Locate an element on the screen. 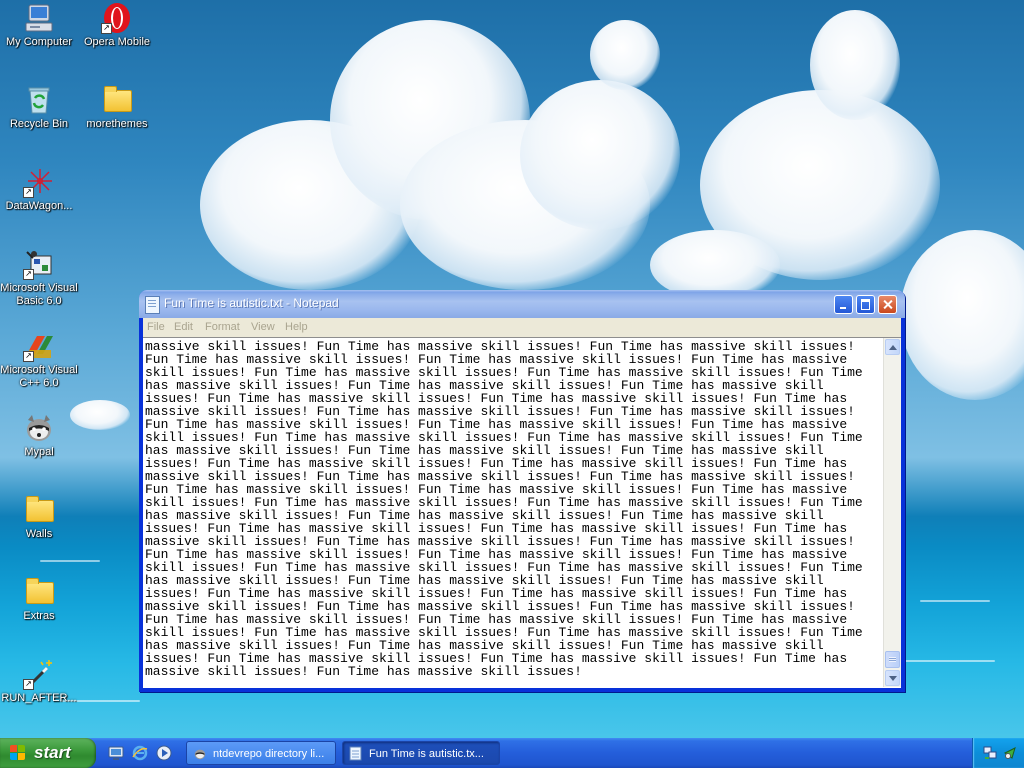 The image size is (1024, 768). scroll-down-button is located at coordinates (892, 678).